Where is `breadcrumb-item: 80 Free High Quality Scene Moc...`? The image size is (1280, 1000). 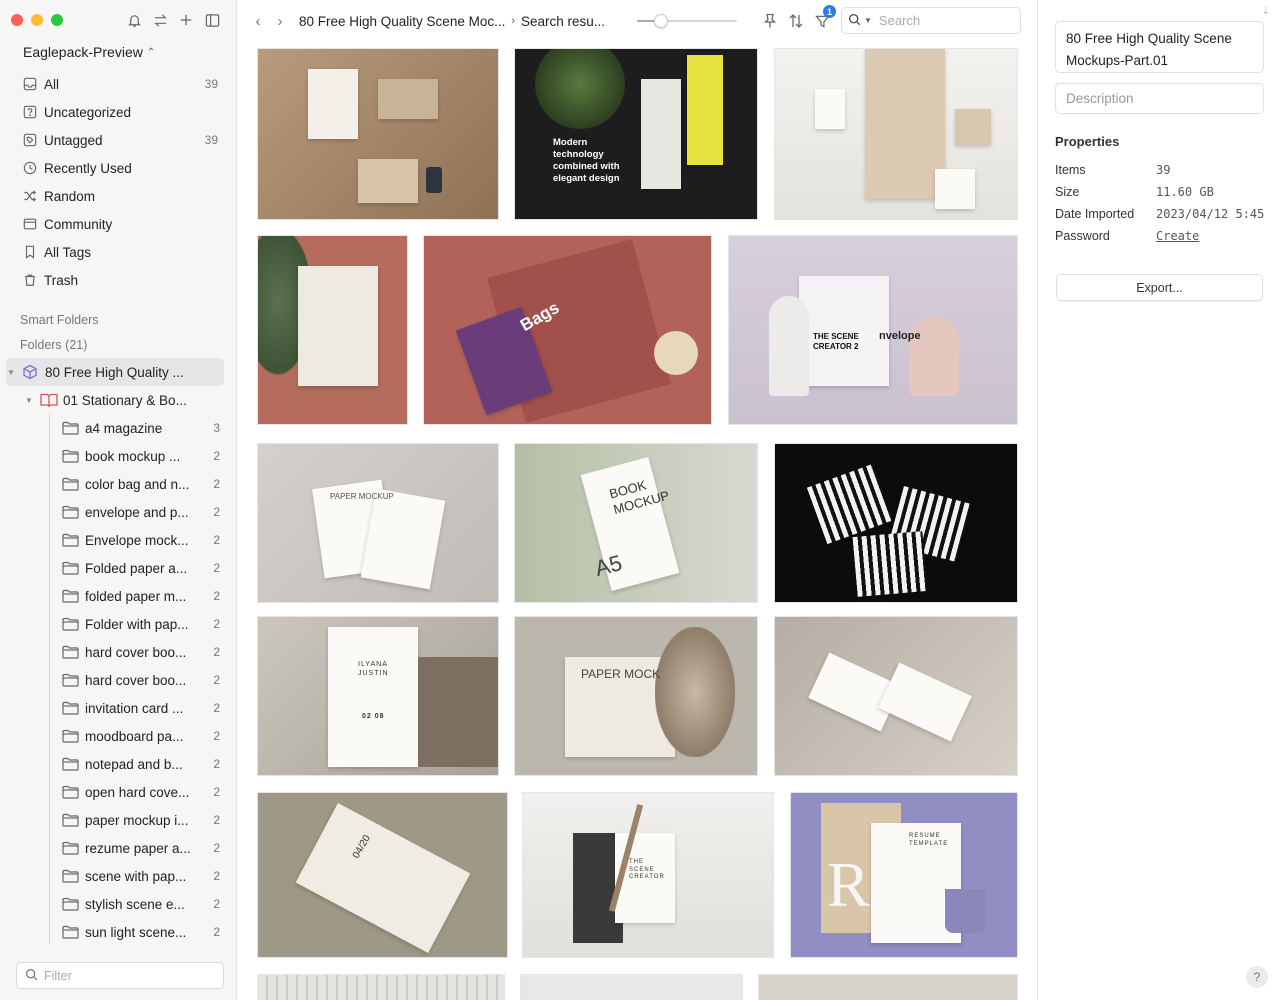
breadcrumb-item: 80 Free High Quality Scene Moc... is located at coordinates (402, 21).